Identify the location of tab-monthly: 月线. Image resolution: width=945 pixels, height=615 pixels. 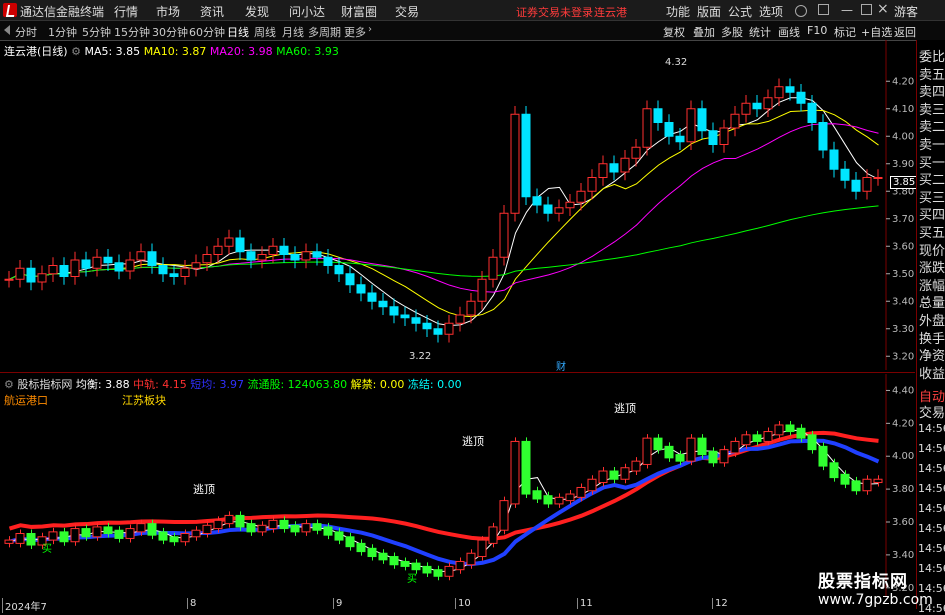
(293, 32).